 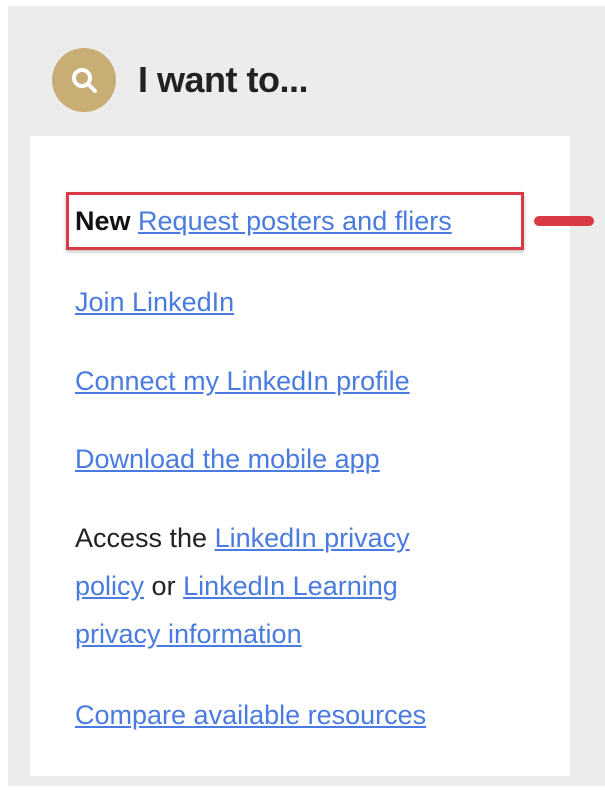 What do you see at coordinates (295, 221) in the screenshot?
I see `highlight-box` at bounding box center [295, 221].